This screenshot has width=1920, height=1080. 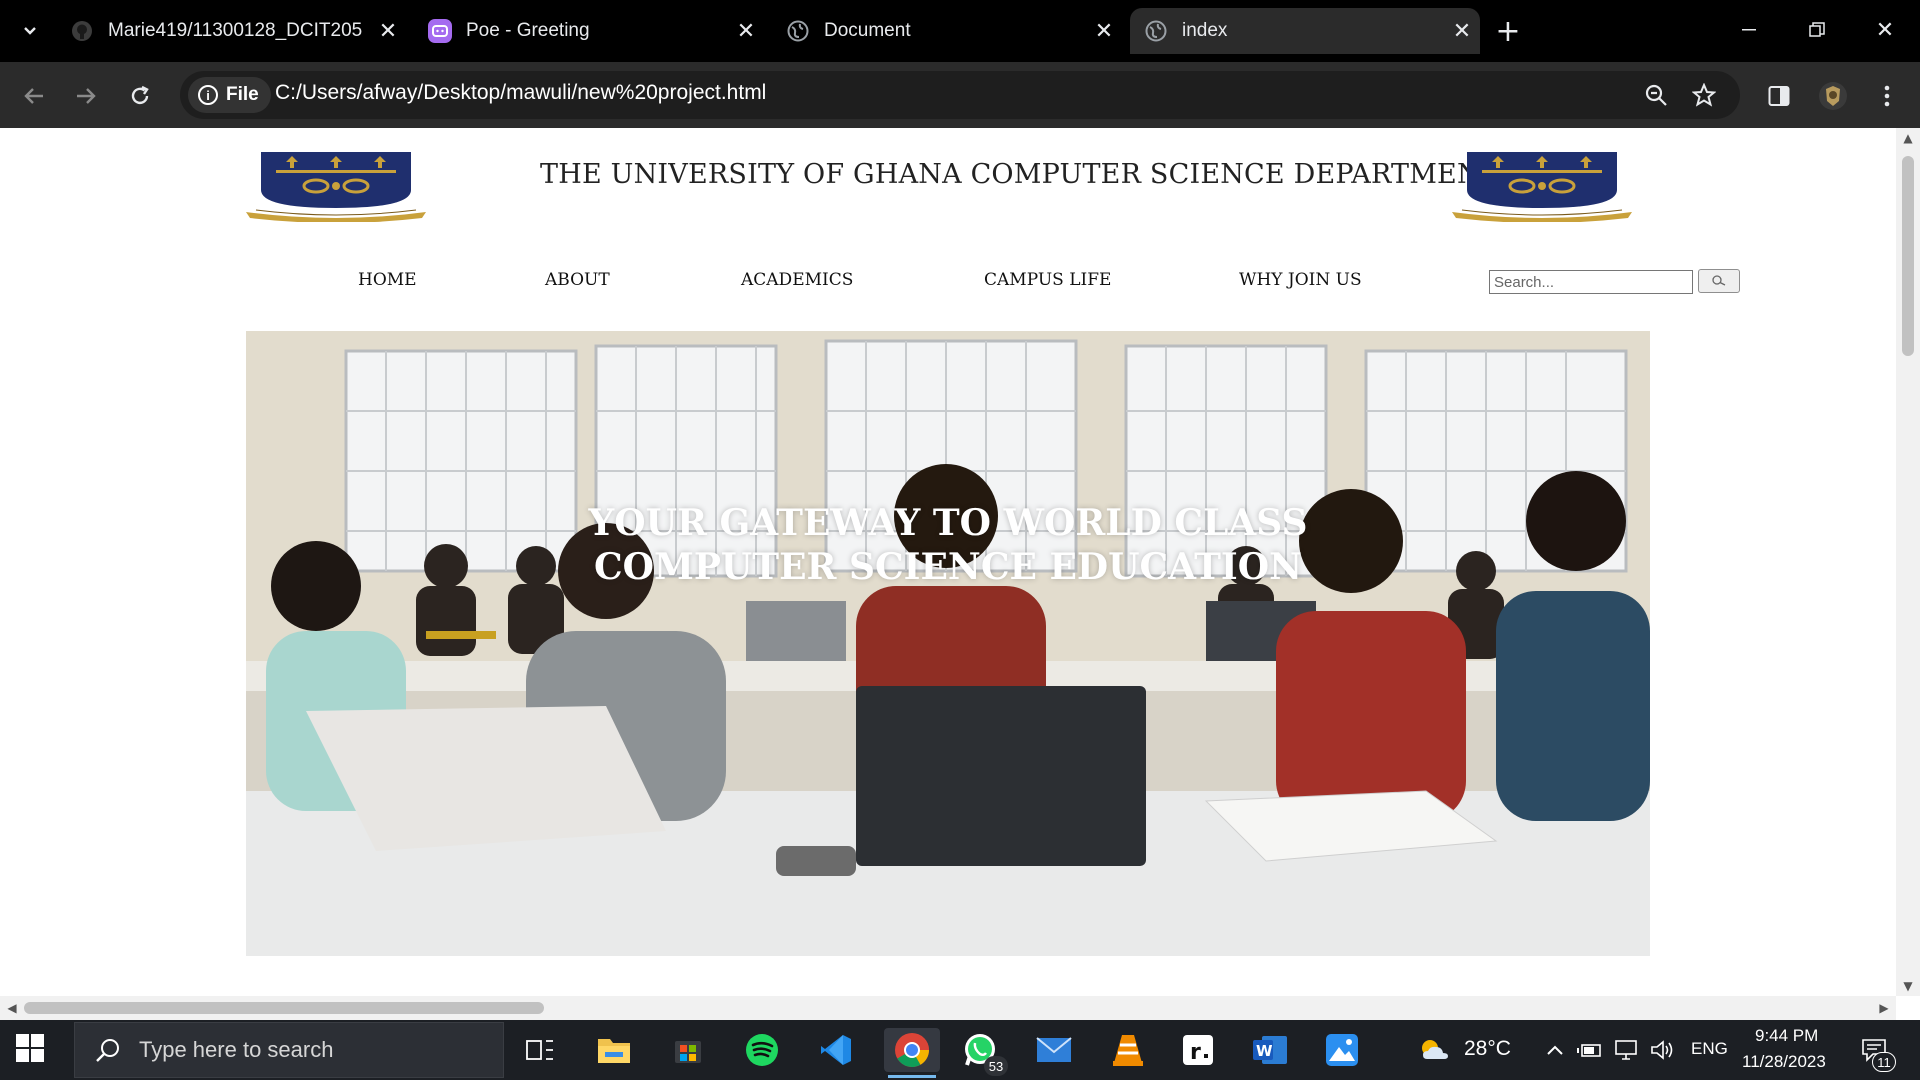 What do you see at coordinates (948, 1008) in the screenshot?
I see `horizontal-scrollbar: ◀ ▶` at bounding box center [948, 1008].